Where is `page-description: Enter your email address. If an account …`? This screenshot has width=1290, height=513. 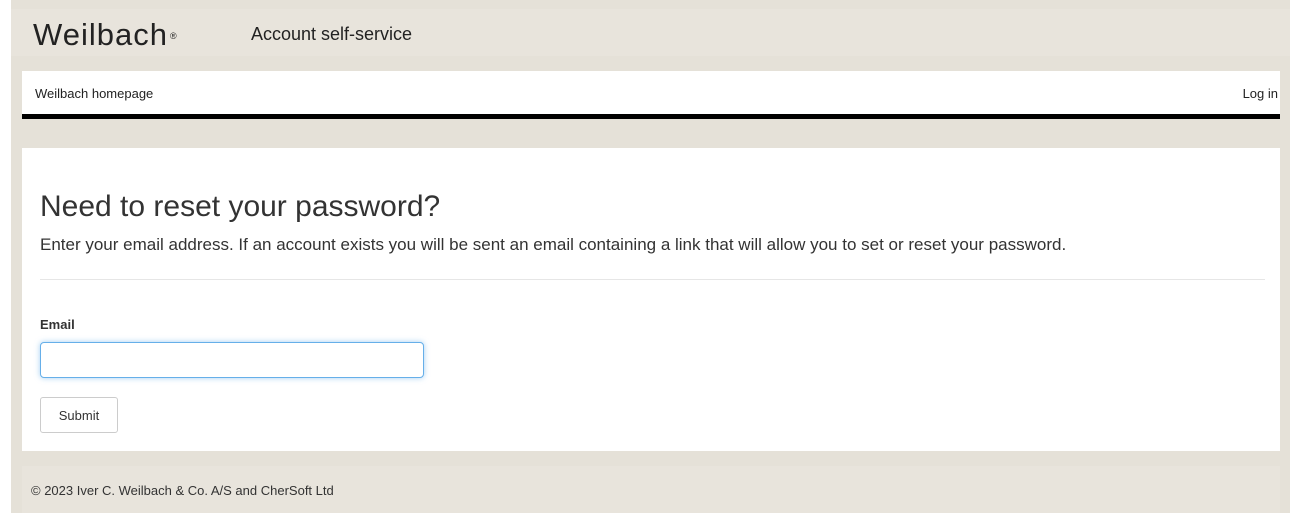
page-description: Enter your email address. If an account … is located at coordinates (553, 244).